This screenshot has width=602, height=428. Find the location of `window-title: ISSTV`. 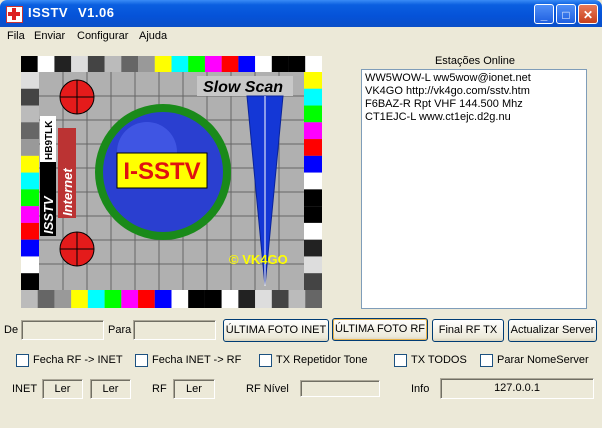

window-title: ISSTV is located at coordinates (48, 12).